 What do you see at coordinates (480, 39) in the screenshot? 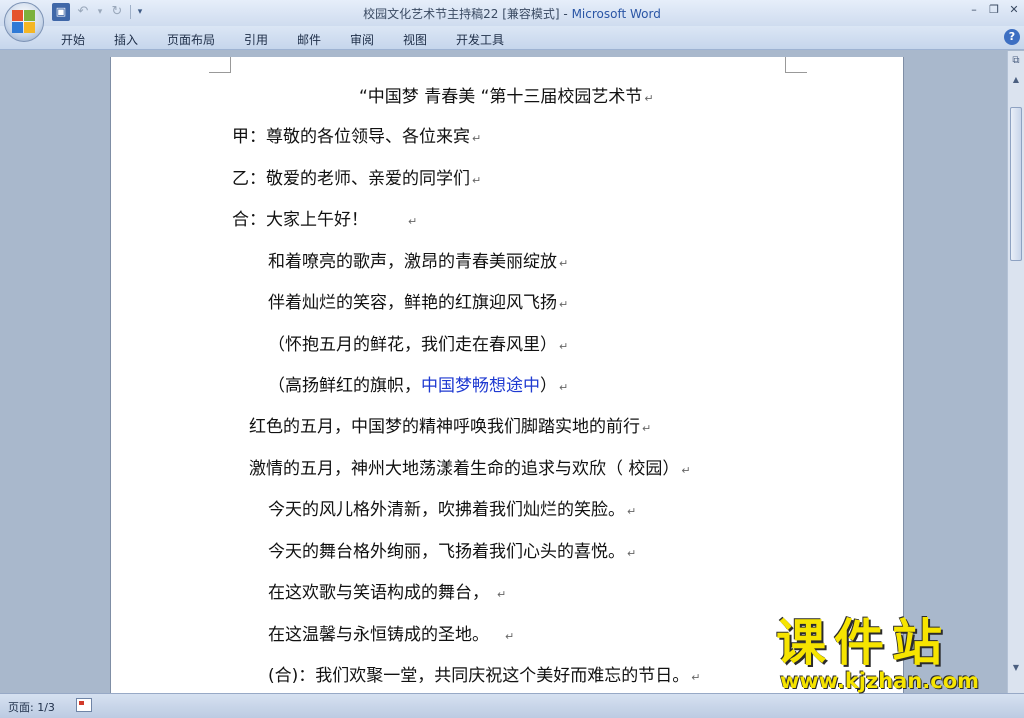
I see `tab-developer: 开发工具` at bounding box center [480, 39].